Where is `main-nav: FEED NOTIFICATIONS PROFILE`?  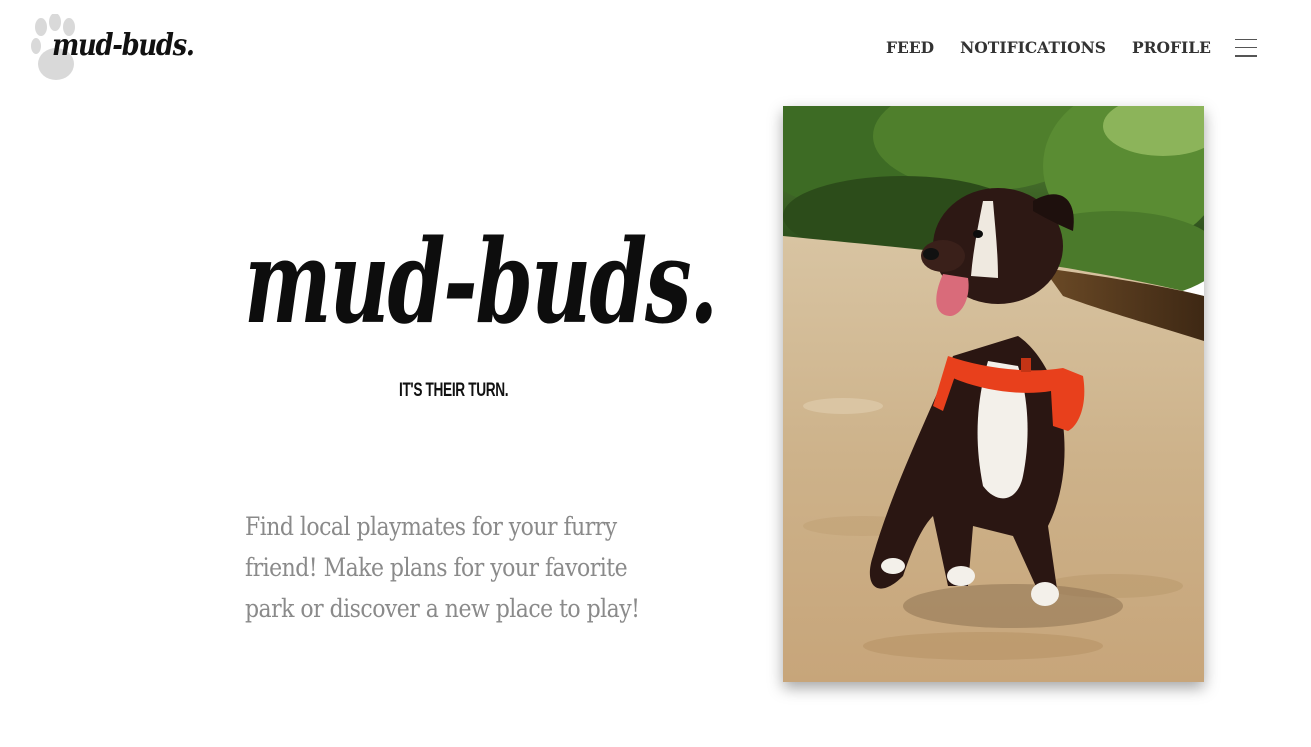 main-nav: FEED NOTIFICATIONS PROFILE is located at coordinates (1071, 47).